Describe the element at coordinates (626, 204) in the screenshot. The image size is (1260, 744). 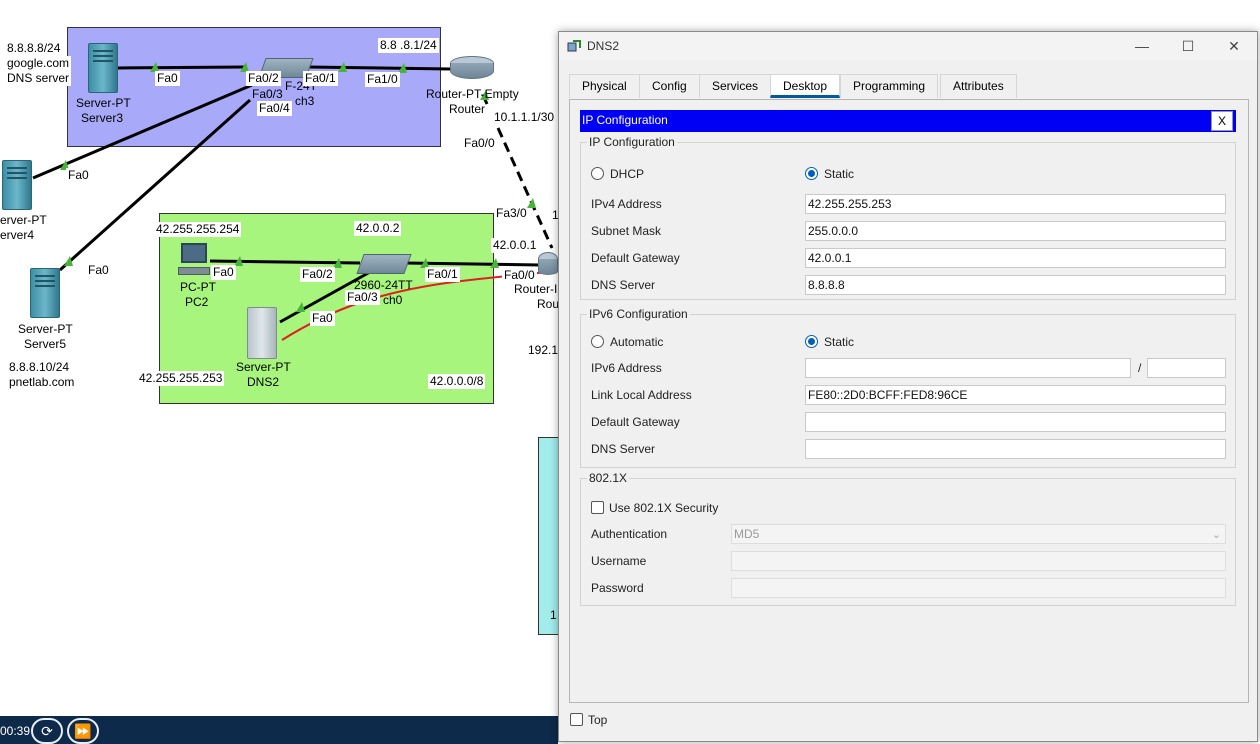
I see `ipv4-address-label: IPv4 Address` at that location.